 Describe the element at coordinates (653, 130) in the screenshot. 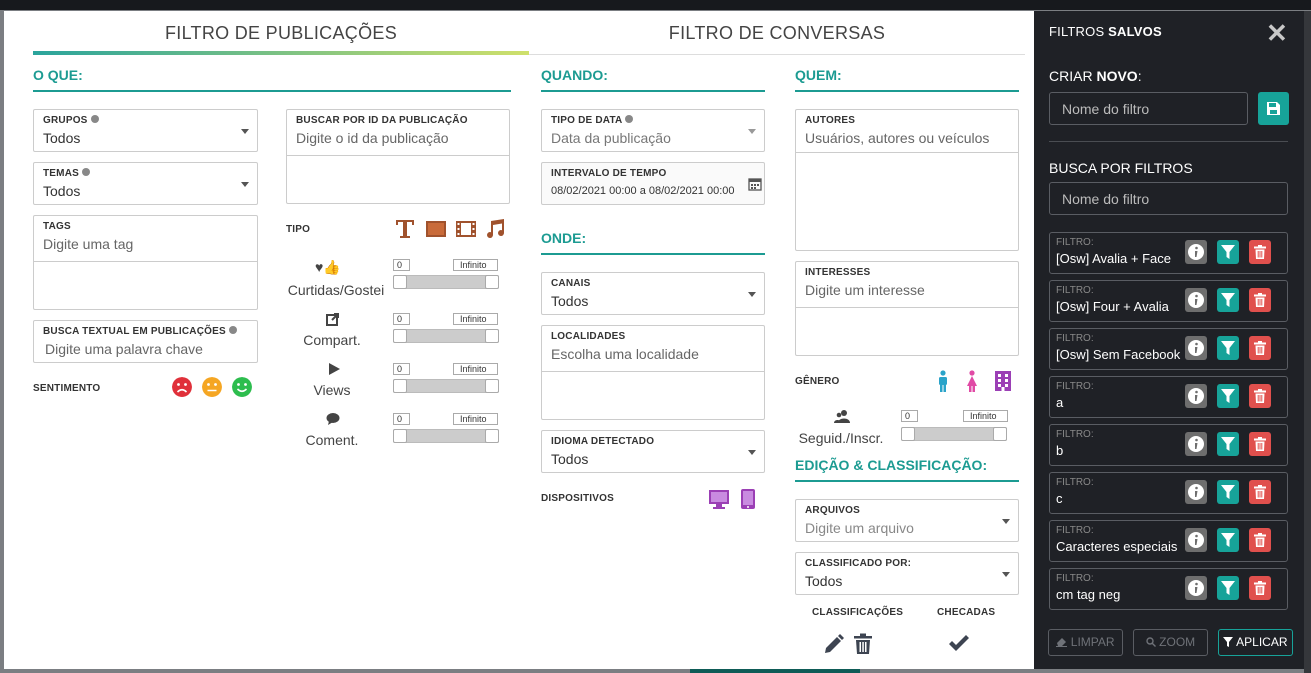

I see `tipo-data-select: TIPO DE DATA Data da publicação` at that location.